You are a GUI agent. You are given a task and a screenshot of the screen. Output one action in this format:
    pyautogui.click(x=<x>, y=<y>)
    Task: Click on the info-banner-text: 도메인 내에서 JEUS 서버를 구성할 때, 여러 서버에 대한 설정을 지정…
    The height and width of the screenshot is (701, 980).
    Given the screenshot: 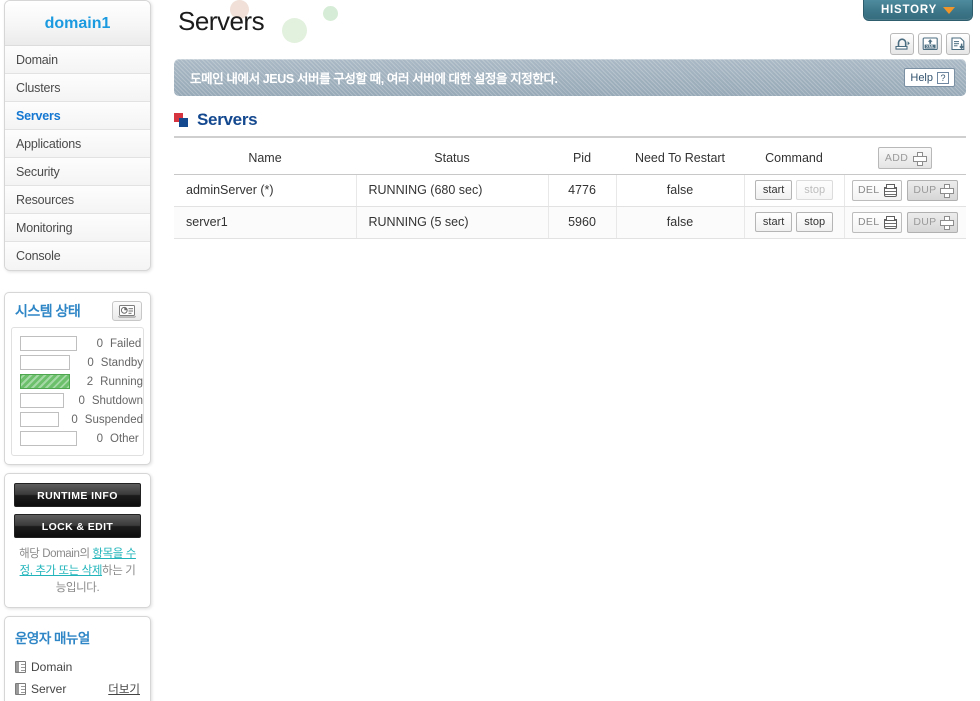 What is the action you would take?
    pyautogui.click(x=374, y=79)
    